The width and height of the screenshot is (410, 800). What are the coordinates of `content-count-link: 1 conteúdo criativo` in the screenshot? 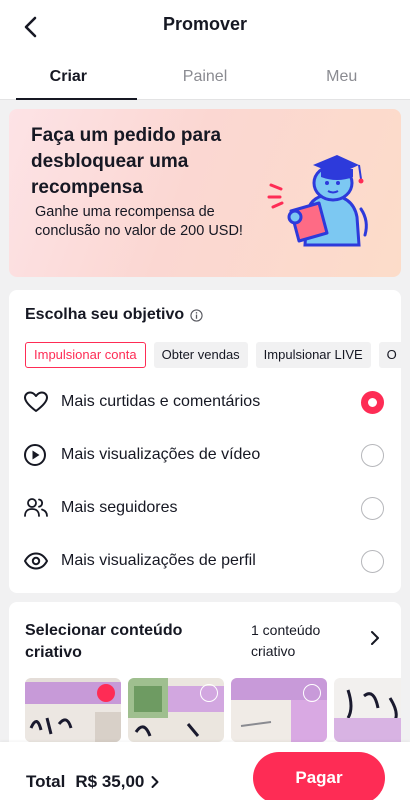 It's located at (306, 641).